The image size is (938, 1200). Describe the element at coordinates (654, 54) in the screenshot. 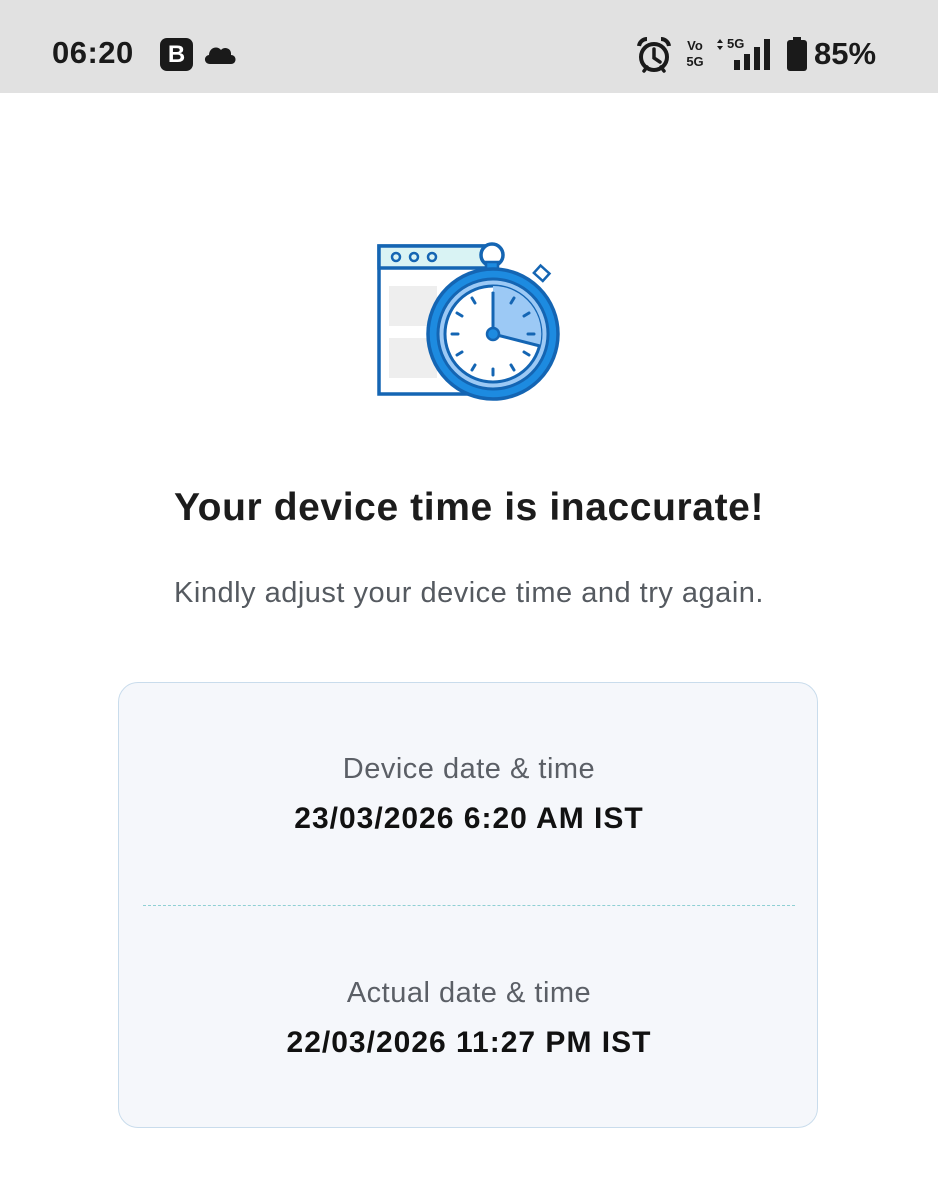

I see `alarm-icon` at that location.